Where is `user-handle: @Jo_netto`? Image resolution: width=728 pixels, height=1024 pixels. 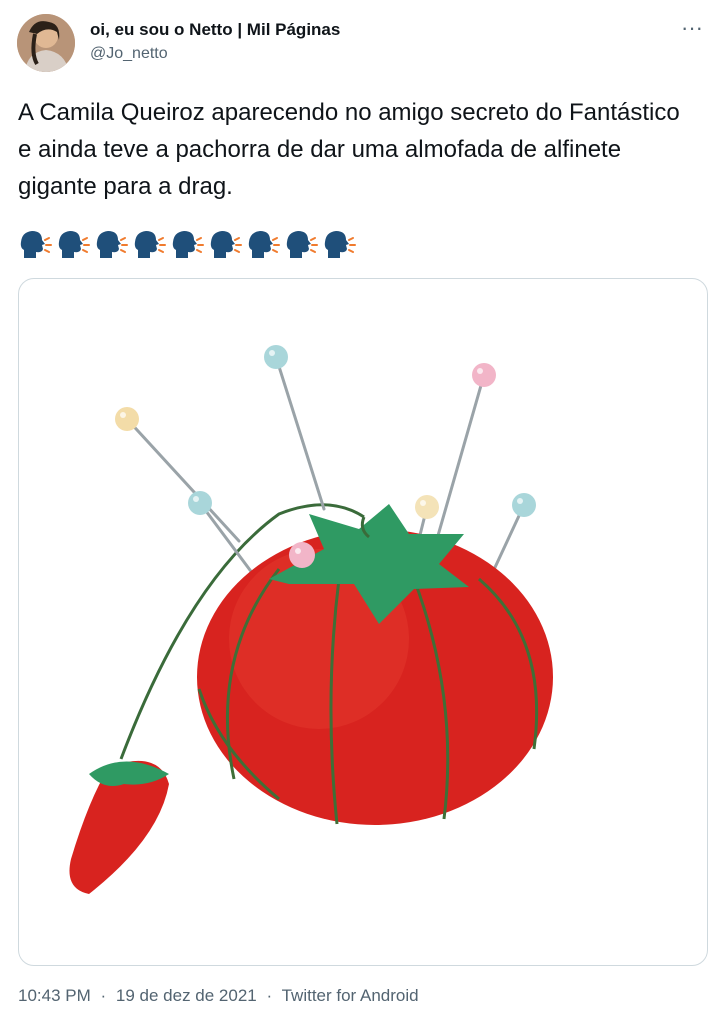
user-handle: @Jo_netto is located at coordinates (129, 54).